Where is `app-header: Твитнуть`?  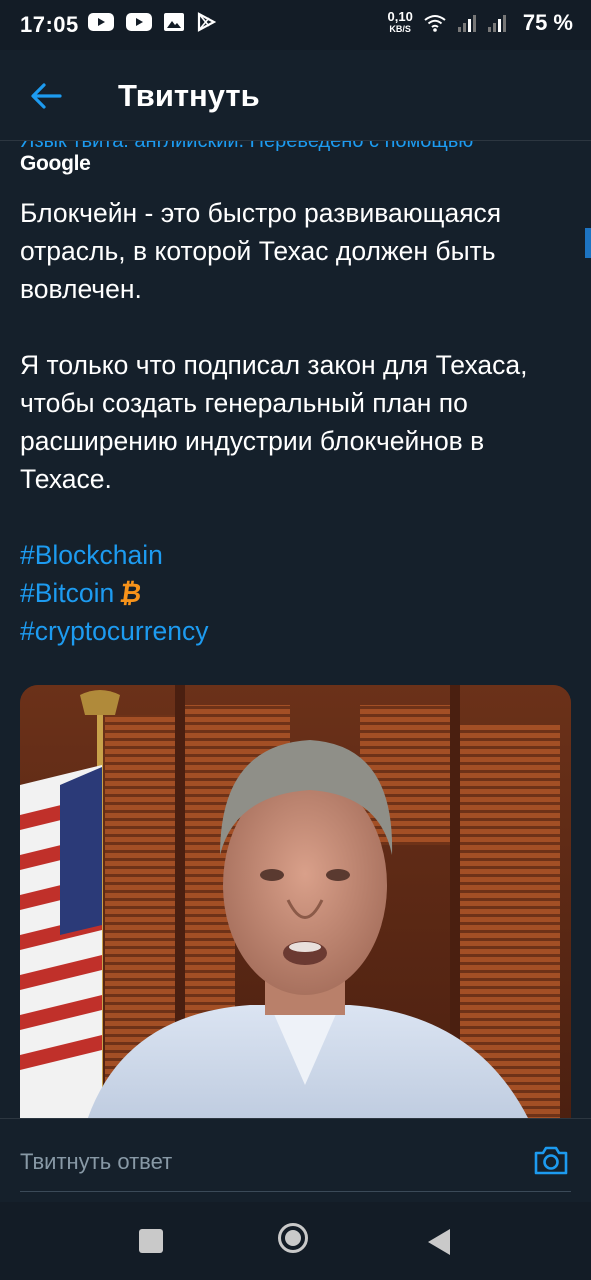
app-header: Твитнуть is located at coordinates (295, 95).